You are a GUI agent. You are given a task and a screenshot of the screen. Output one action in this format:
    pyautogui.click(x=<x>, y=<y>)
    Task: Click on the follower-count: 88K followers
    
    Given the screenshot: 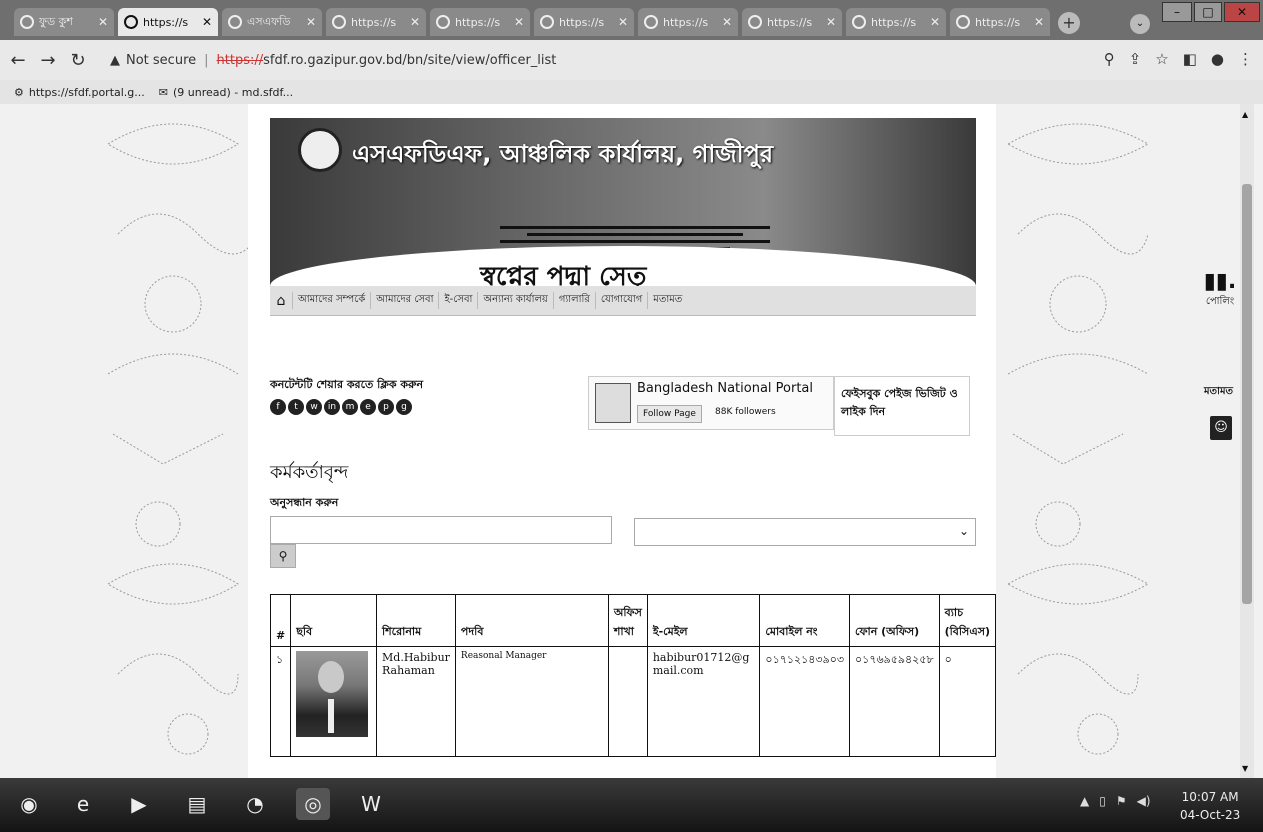 What is the action you would take?
    pyautogui.click(x=745, y=412)
    